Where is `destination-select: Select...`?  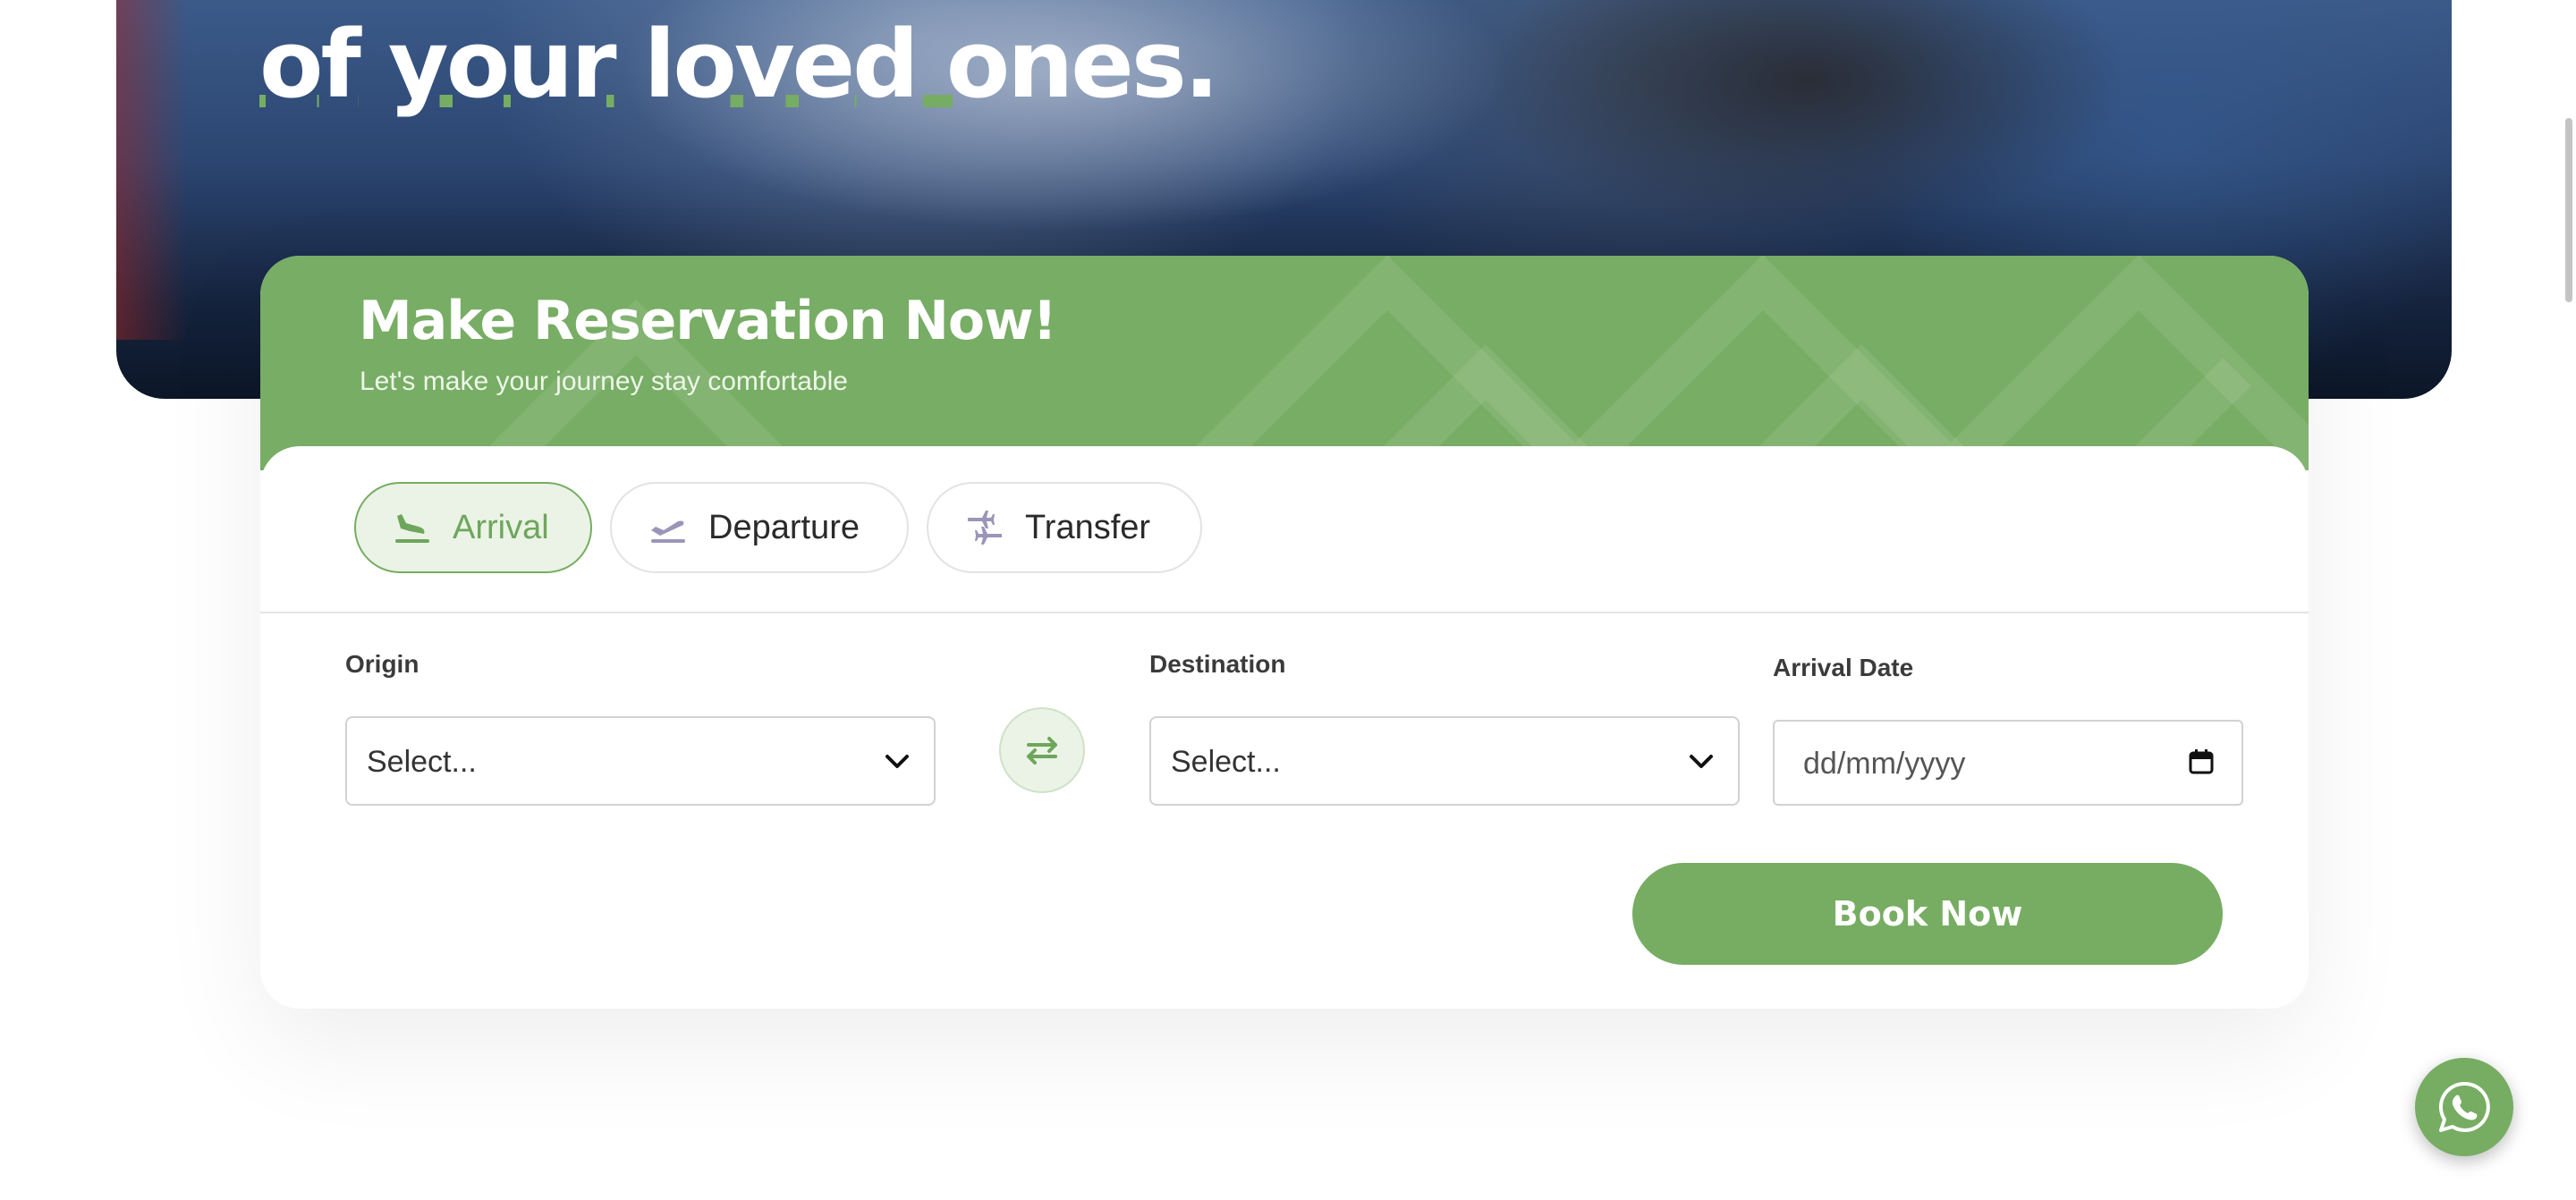 destination-select: Select... is located at coordinates (1444, 761).